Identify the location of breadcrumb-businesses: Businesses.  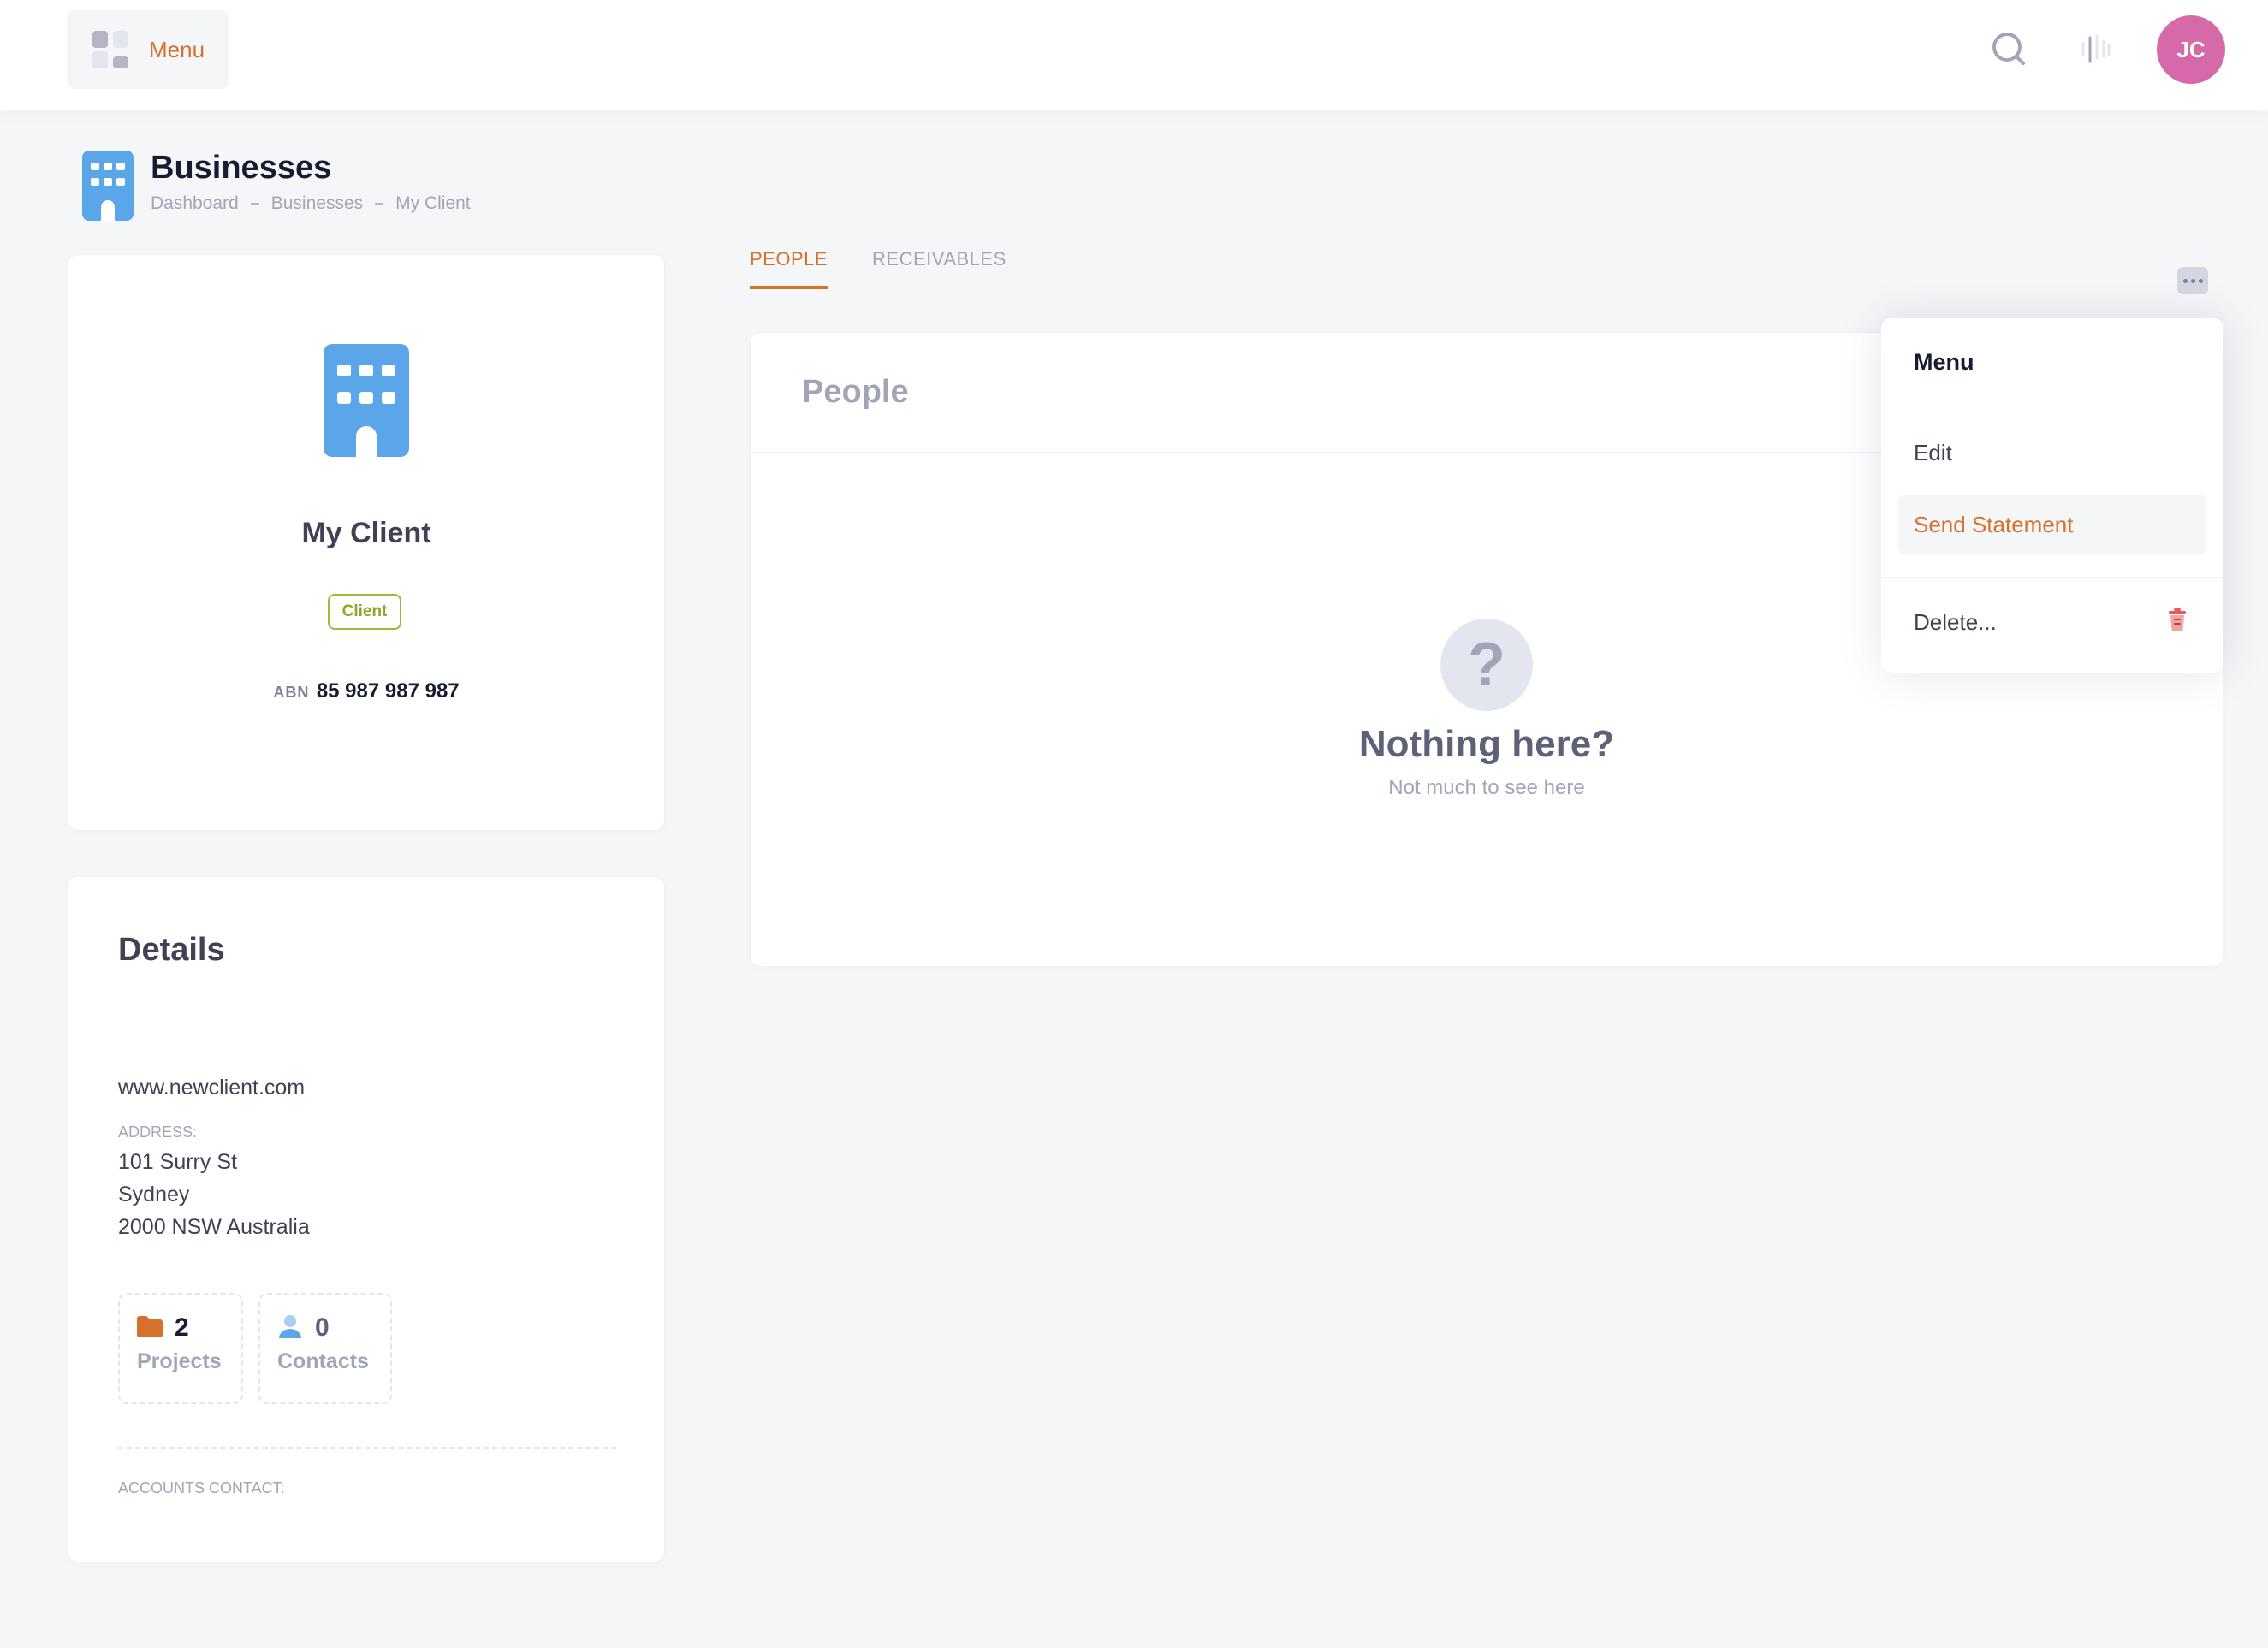
(317, 203).